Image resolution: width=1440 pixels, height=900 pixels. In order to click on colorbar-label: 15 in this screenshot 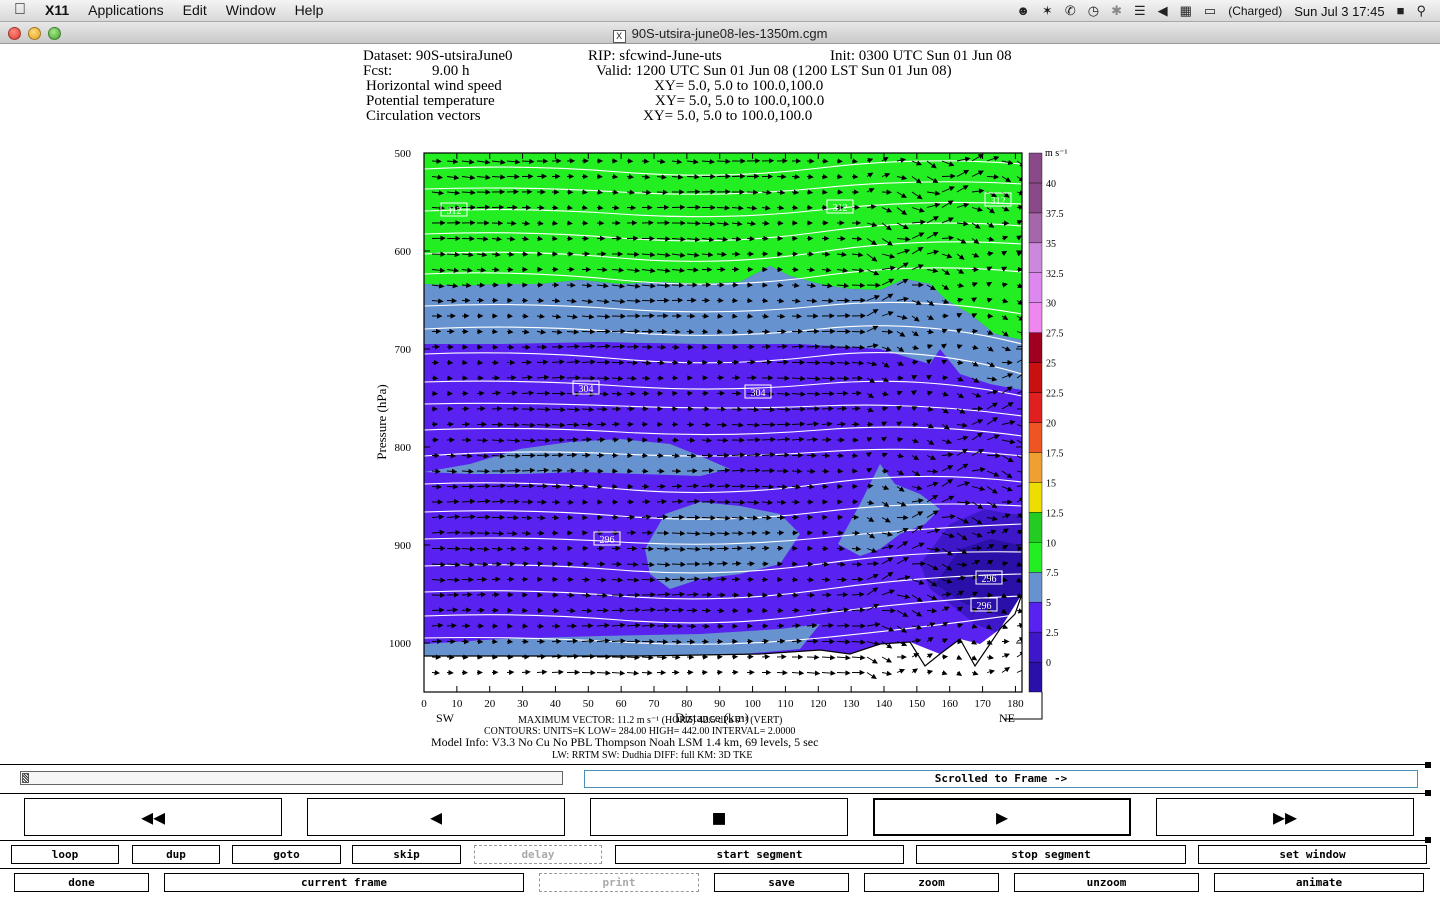, I will do `click(1051, 483)`.